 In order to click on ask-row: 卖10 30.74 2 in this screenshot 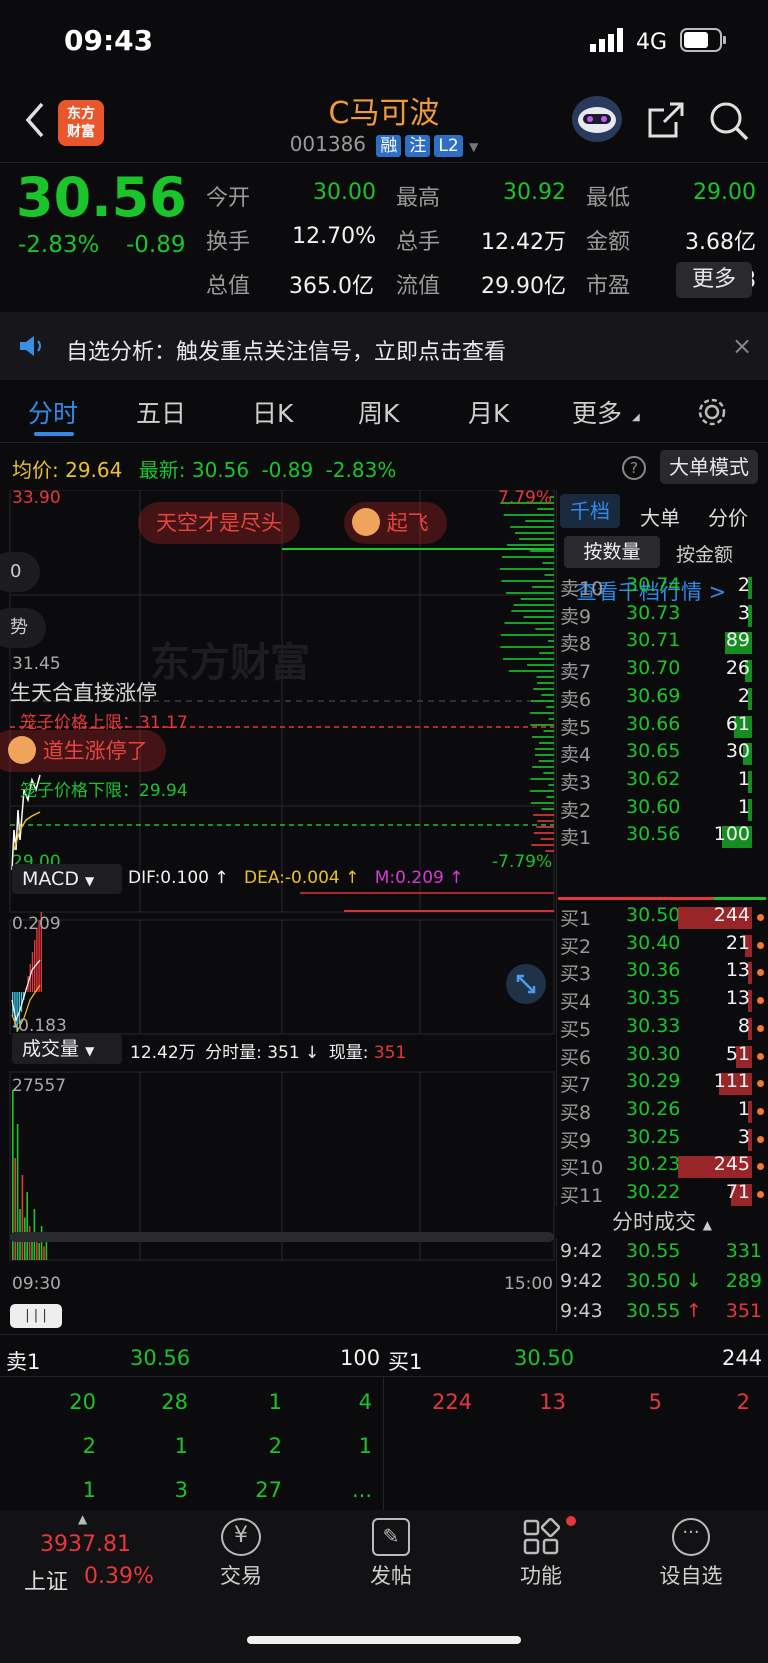, I will do `click(662, 588)`.